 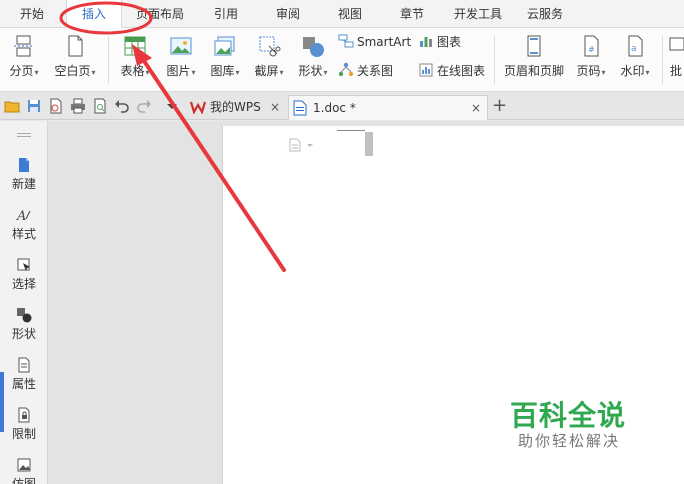 I want to click on relation-chart-button: 关系图, so click(x=365, y=71).